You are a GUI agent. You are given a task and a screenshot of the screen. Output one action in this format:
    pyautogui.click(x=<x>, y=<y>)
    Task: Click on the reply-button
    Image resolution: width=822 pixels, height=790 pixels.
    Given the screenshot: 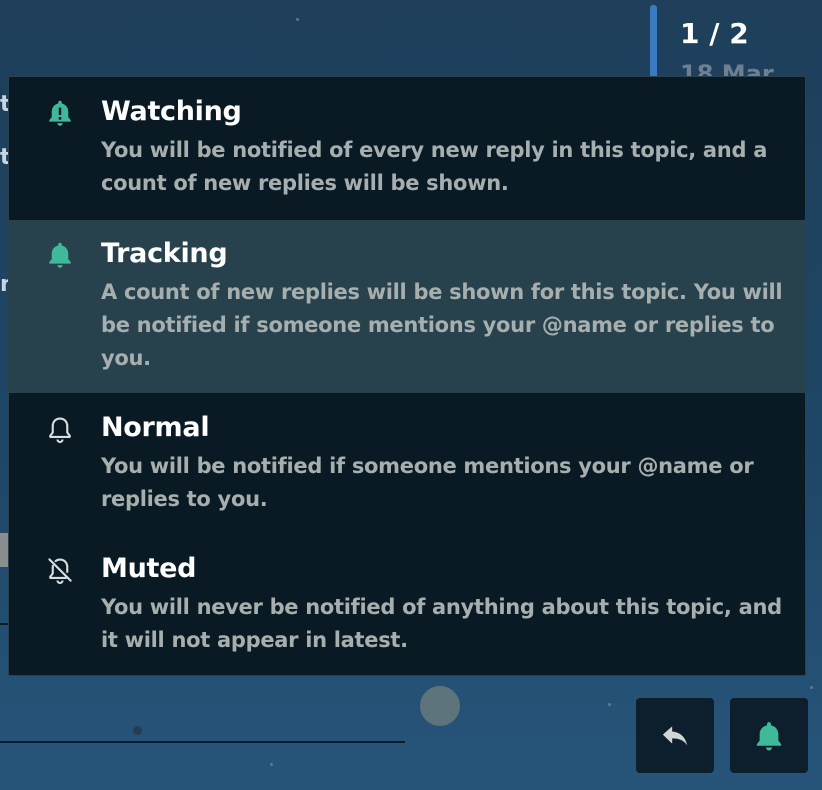 What is the action you would take?
    pyautogui.click(x=675, y=735)
    